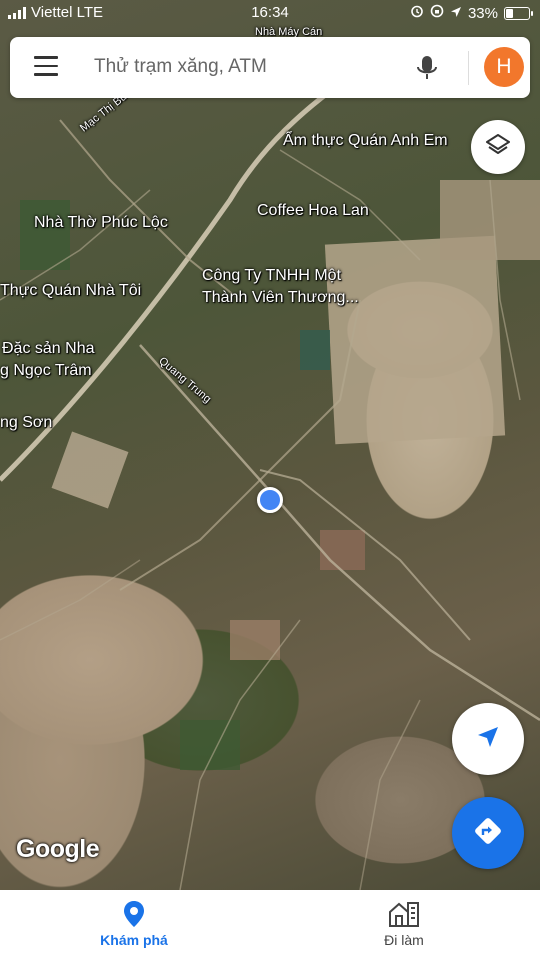  Describe the element at coordinates (482, 13) in the screenshot. I see `battery-percent: 33%` at that location.